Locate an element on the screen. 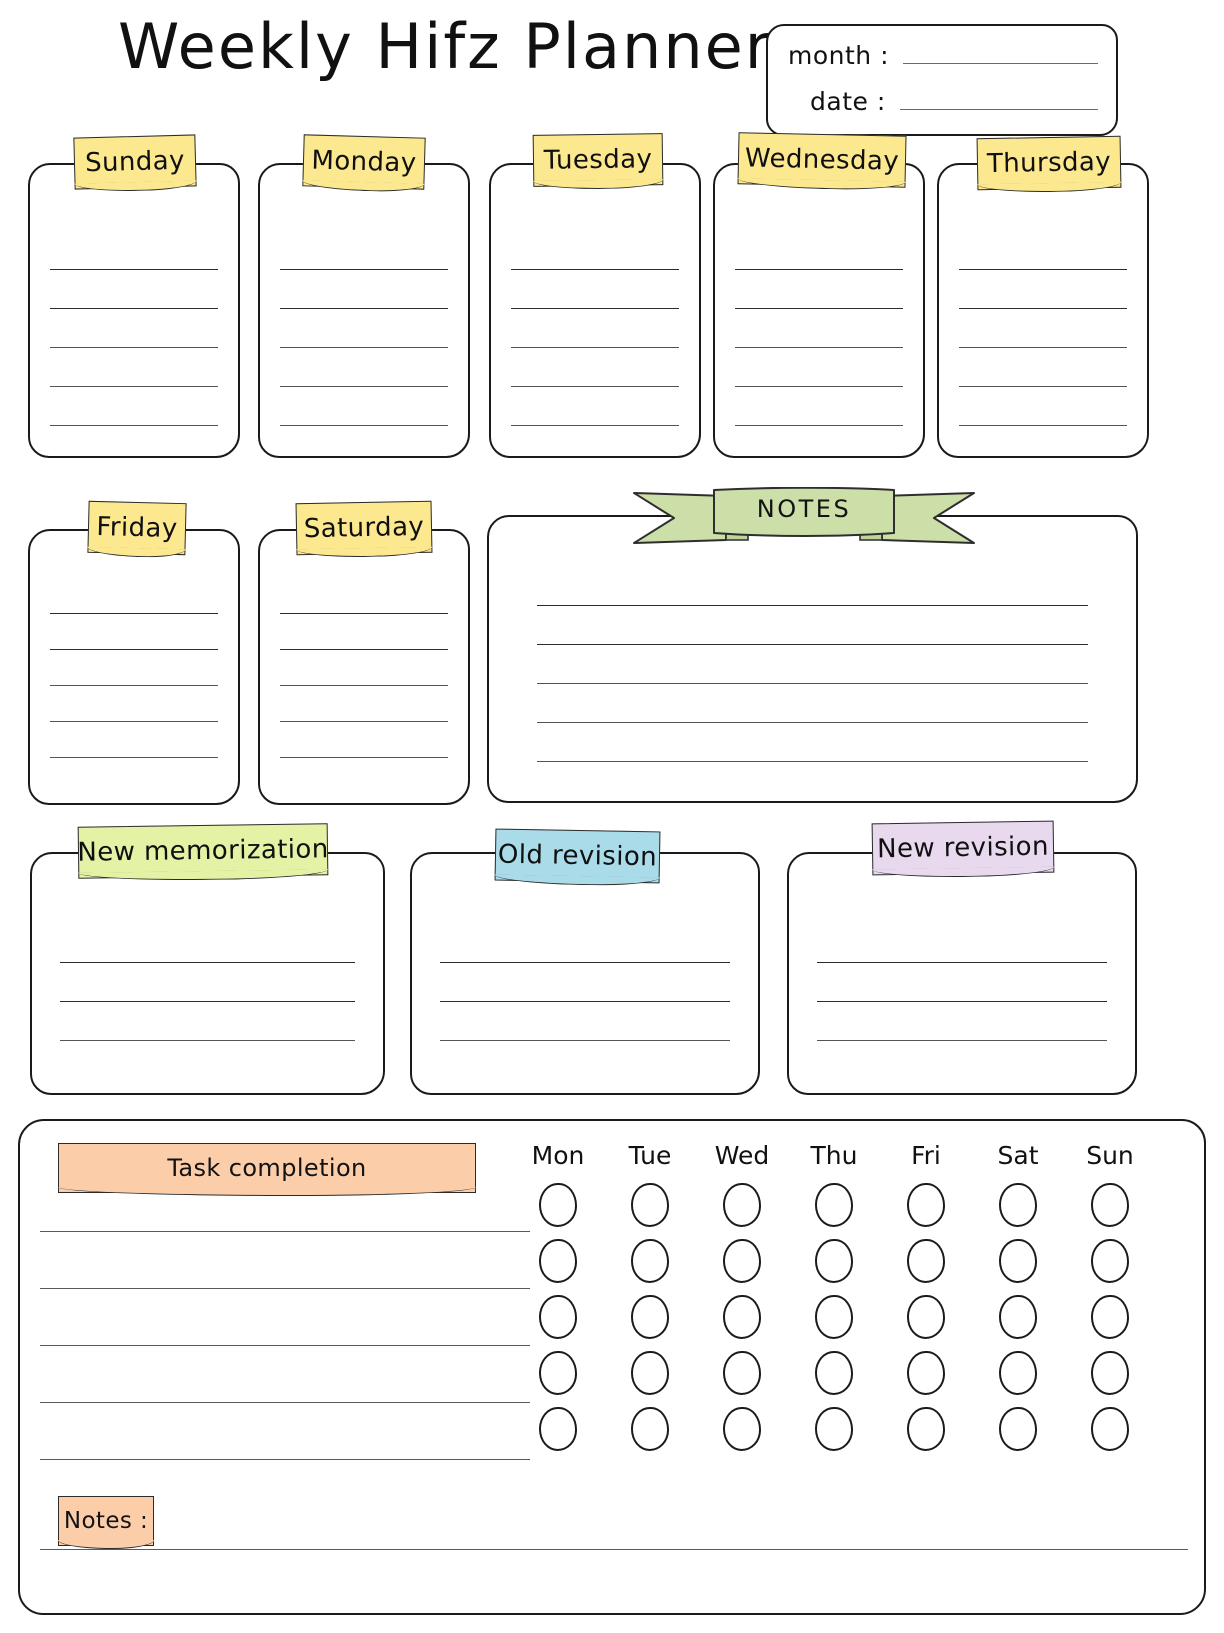  completion-circle-wed-row5 is located at coordinates (742, 1429).